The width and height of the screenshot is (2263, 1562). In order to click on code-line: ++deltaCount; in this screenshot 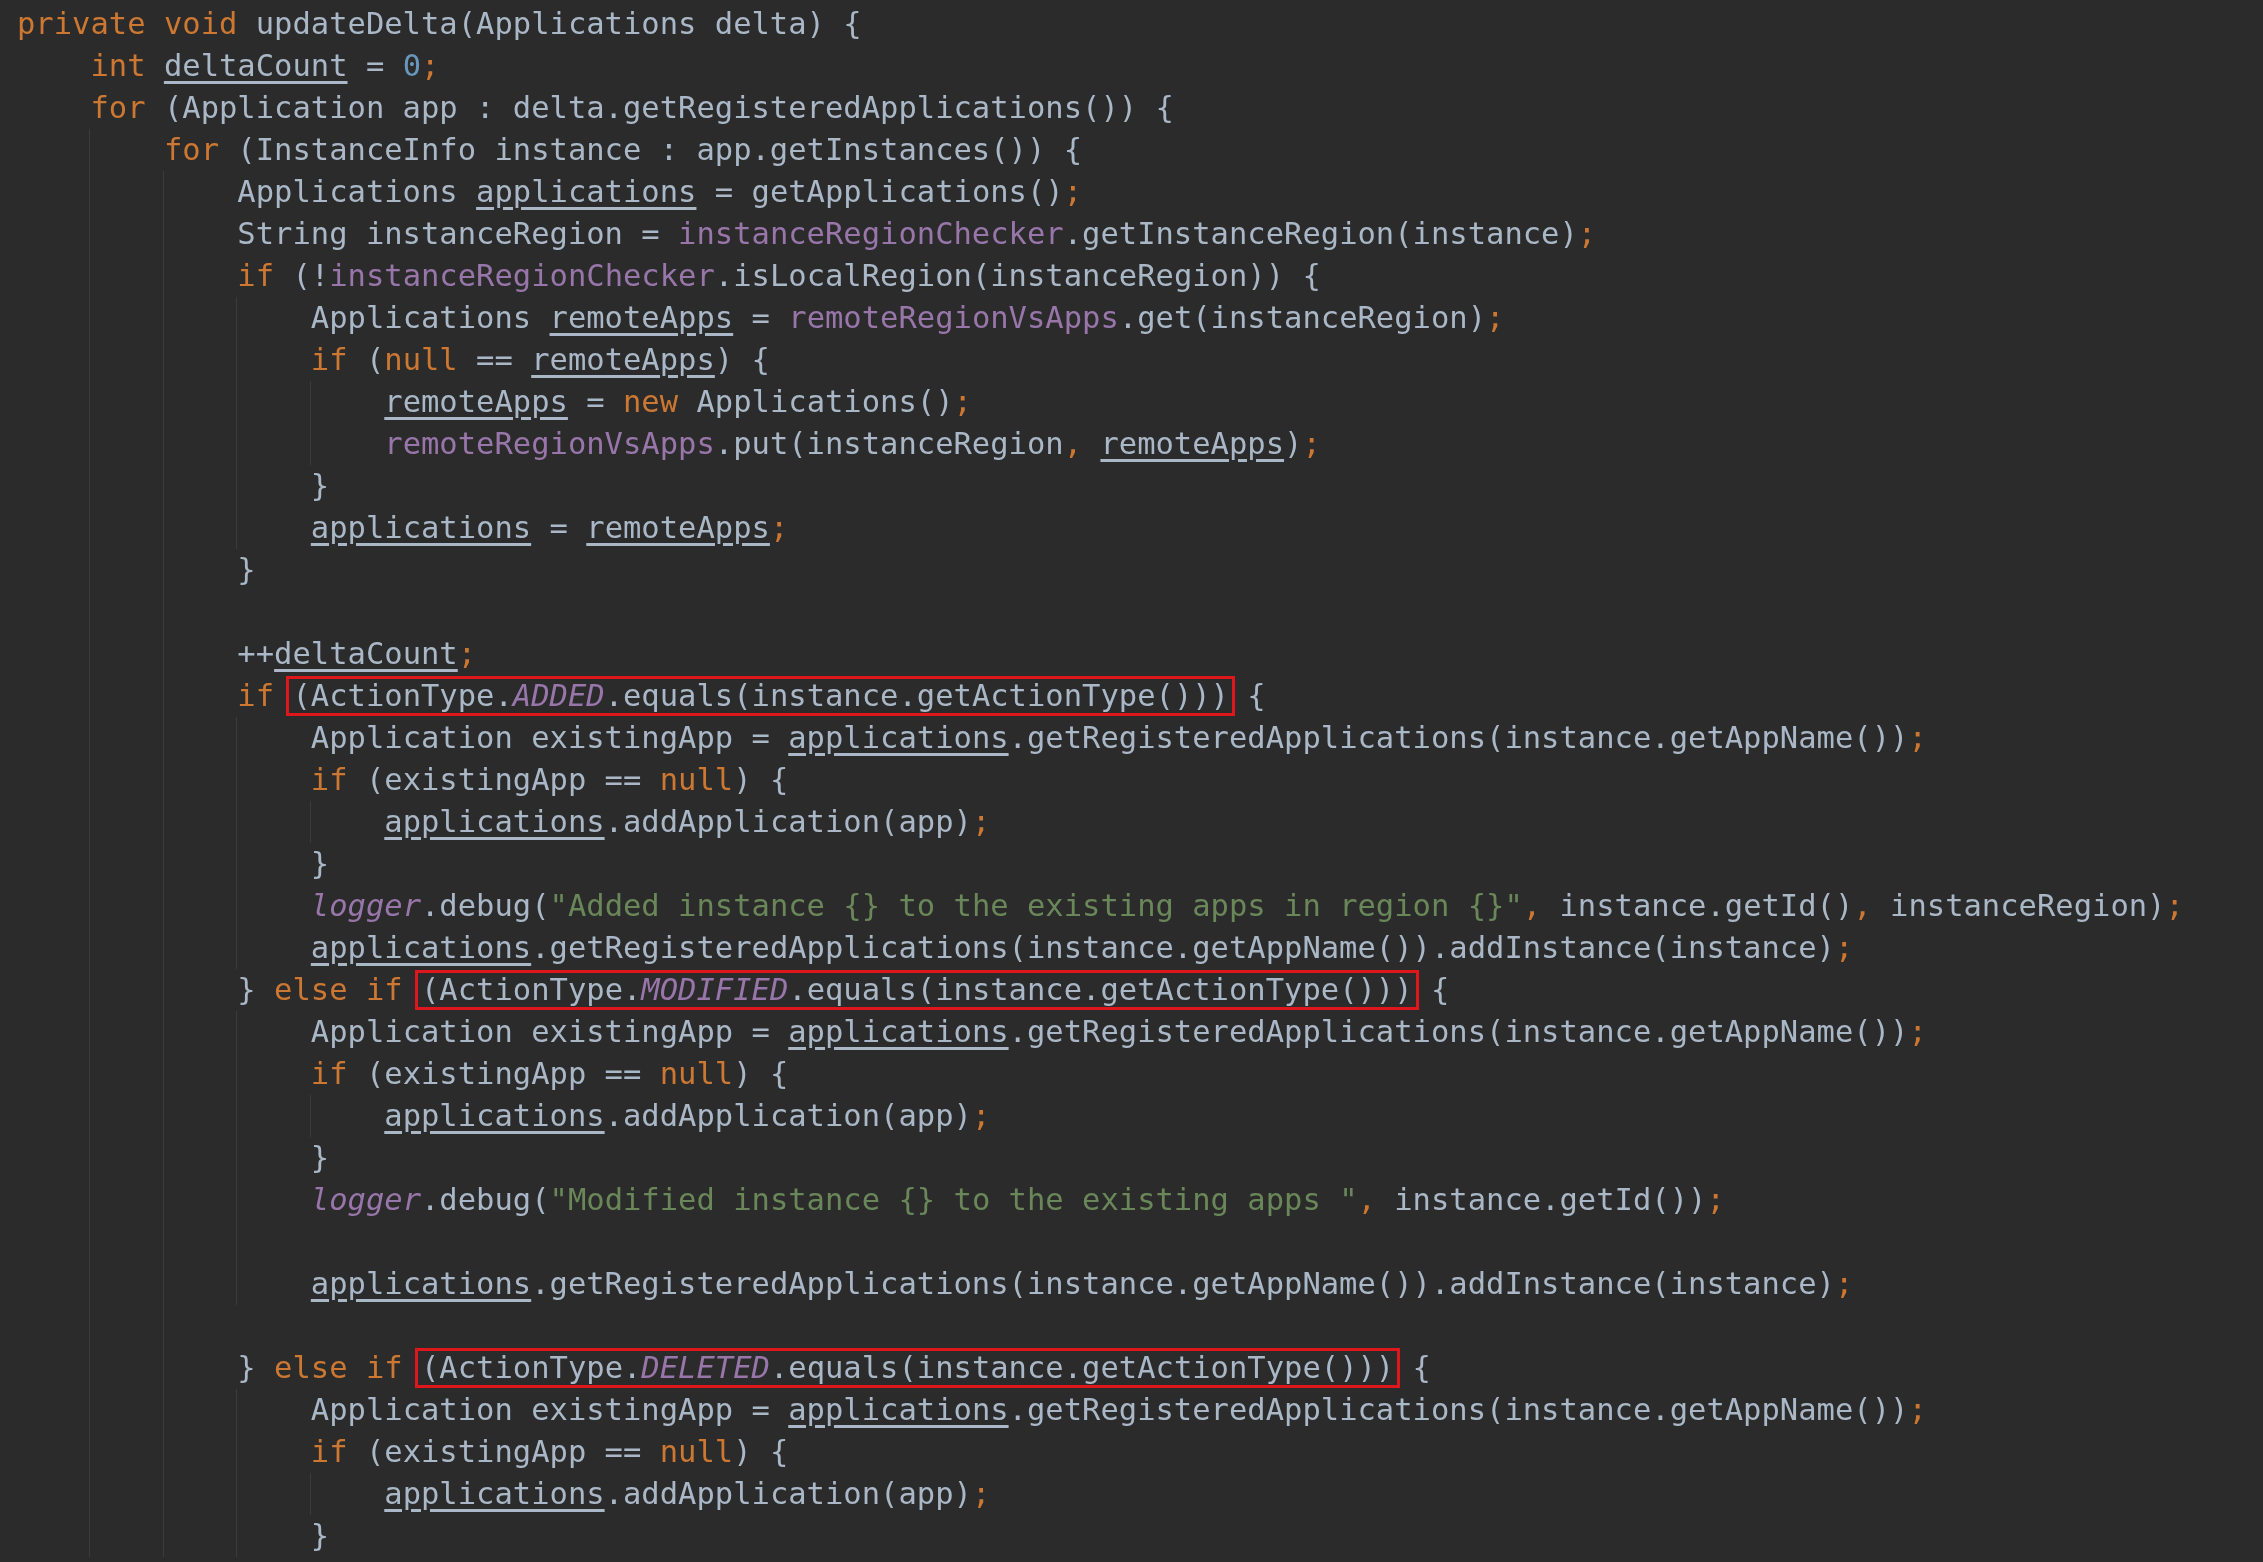, I will do `click(247, 654)`.